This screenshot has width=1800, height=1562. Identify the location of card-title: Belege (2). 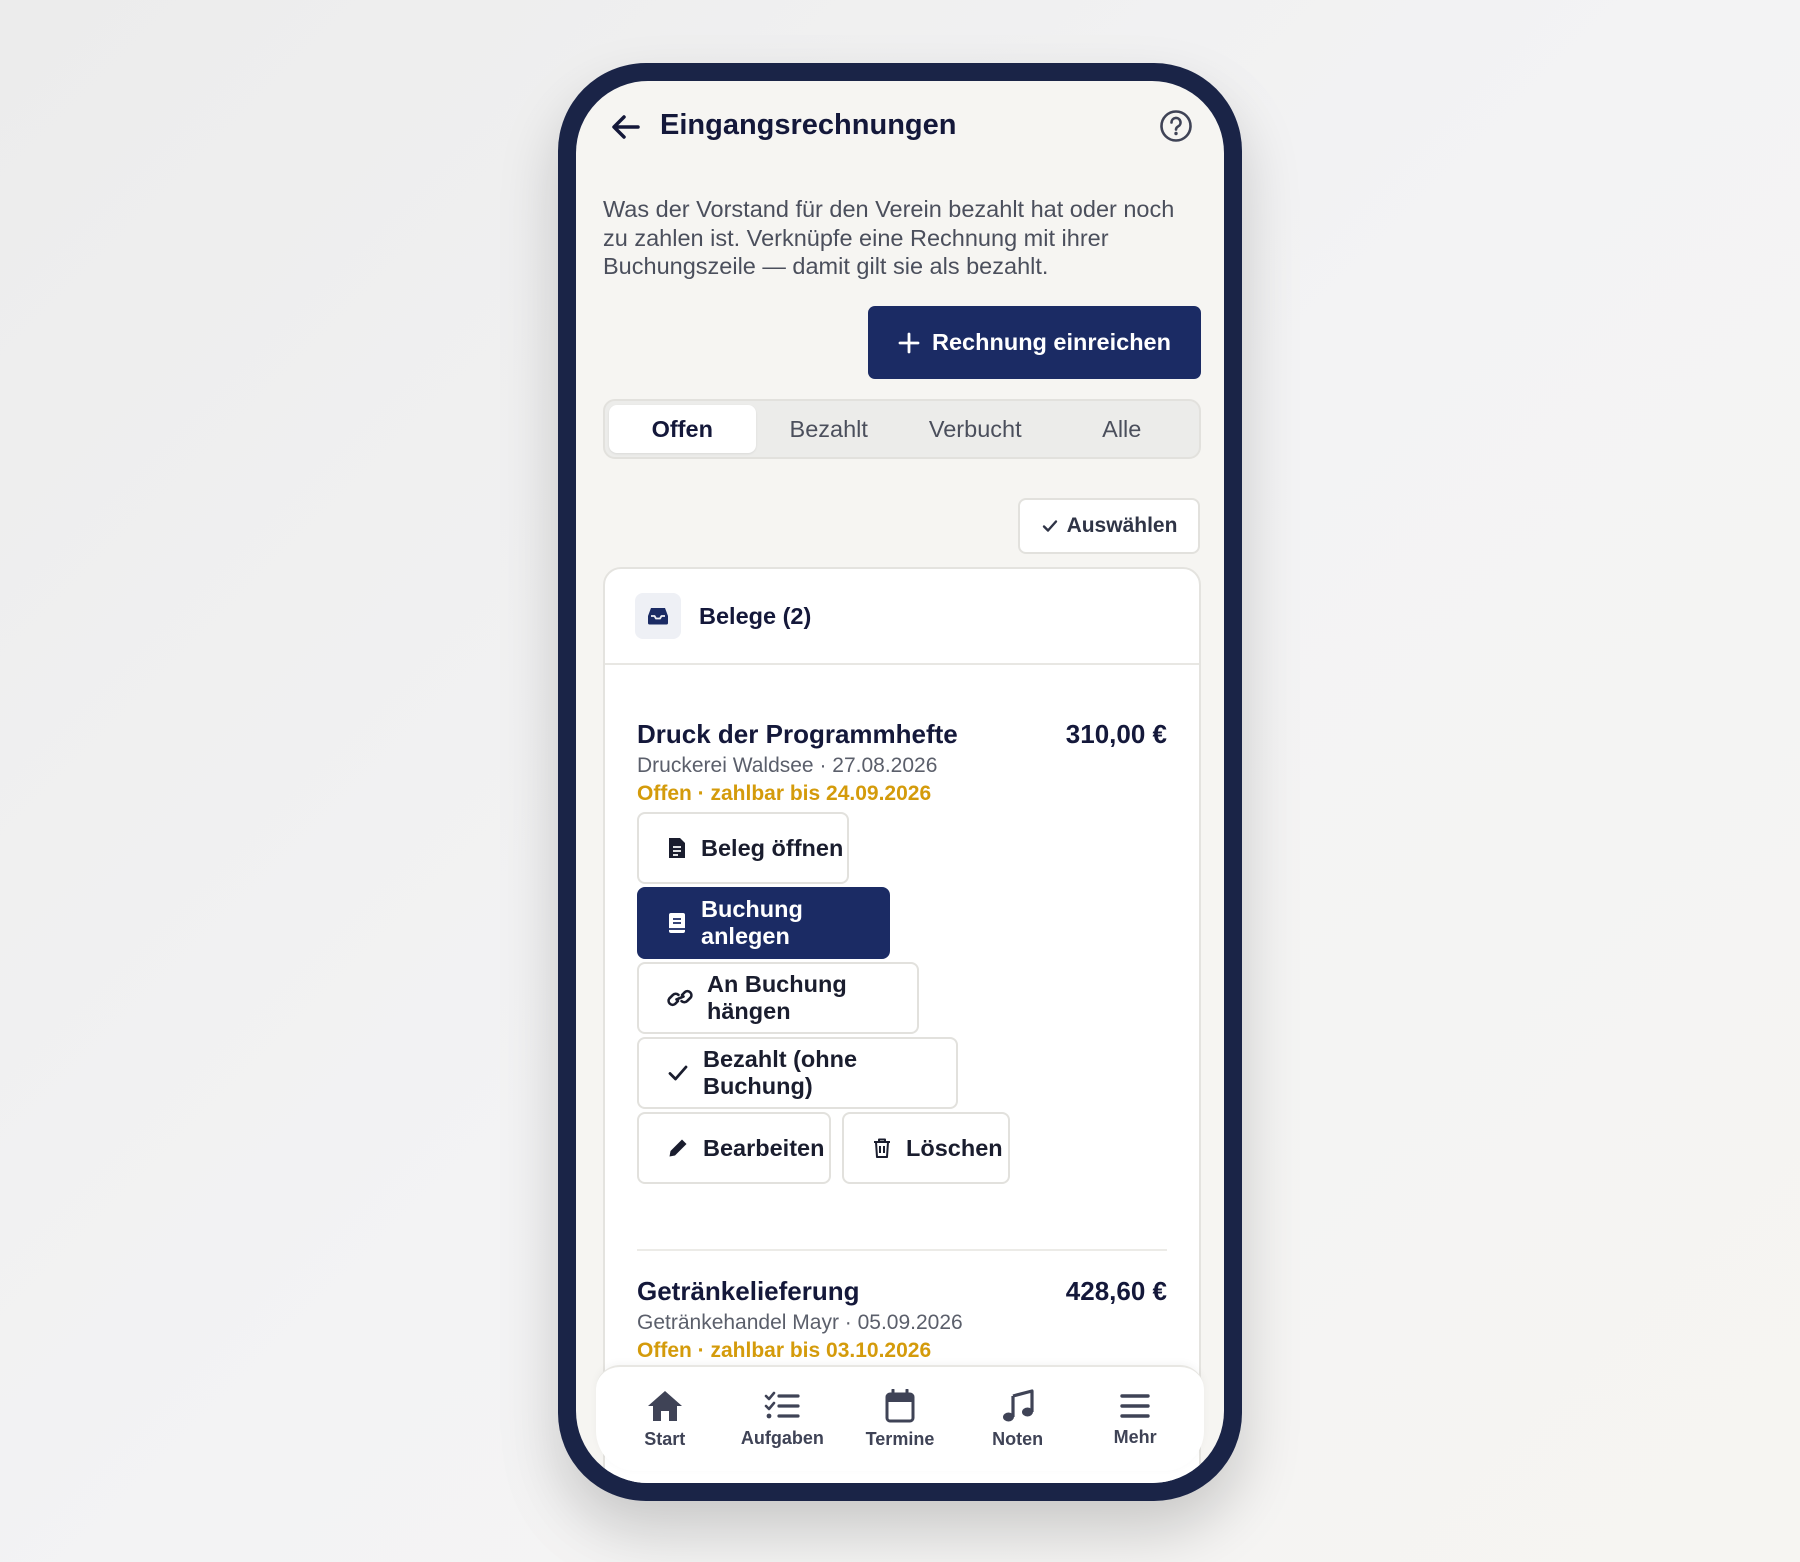
(755, 615).